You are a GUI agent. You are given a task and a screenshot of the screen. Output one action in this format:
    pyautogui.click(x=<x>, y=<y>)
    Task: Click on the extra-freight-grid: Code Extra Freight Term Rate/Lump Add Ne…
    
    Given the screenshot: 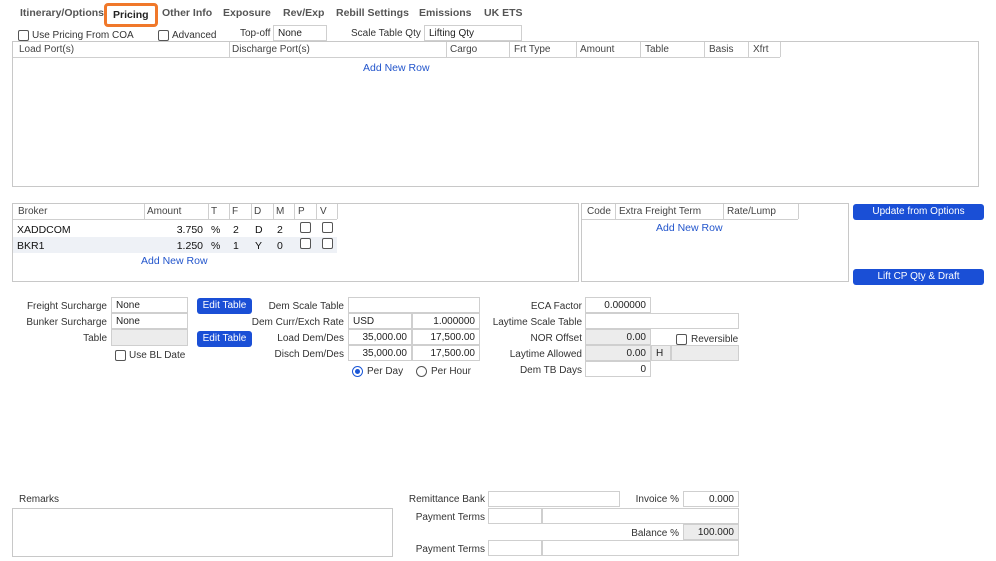 What is the action you would take?
    pyautogui.click(x=715, y=242)
    